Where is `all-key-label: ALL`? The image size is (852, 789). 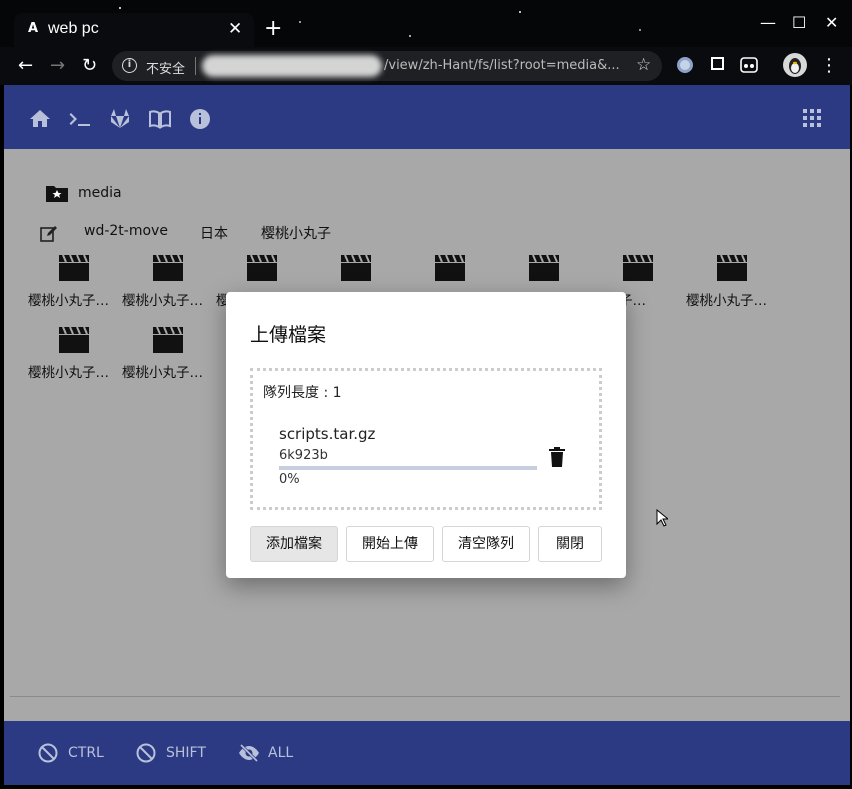 all-key-label: ALL is located at coordinates (281, 753).